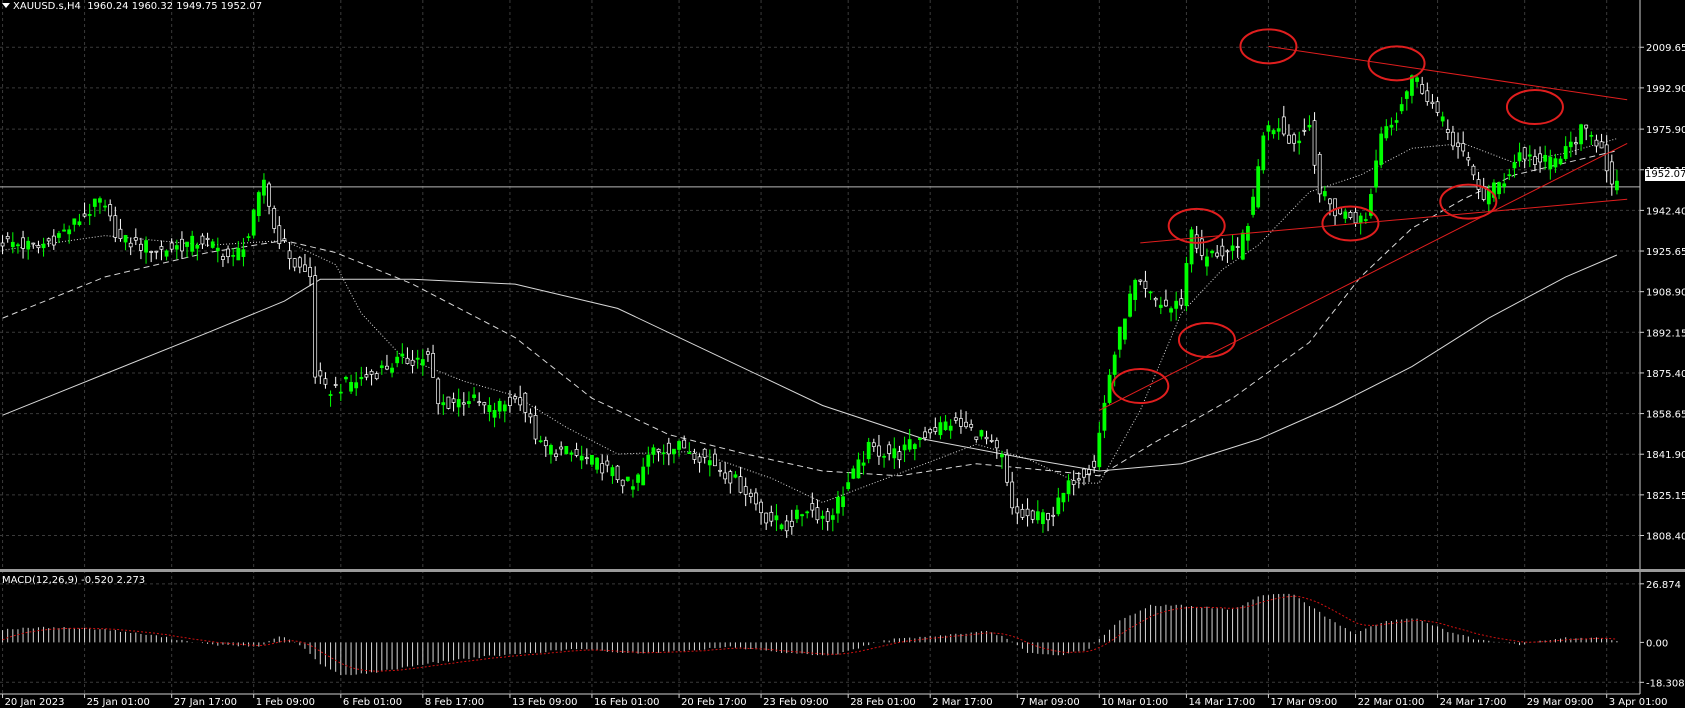  I want to click on x-tick-label: 13 Feb 09:00, so click(545, 702).